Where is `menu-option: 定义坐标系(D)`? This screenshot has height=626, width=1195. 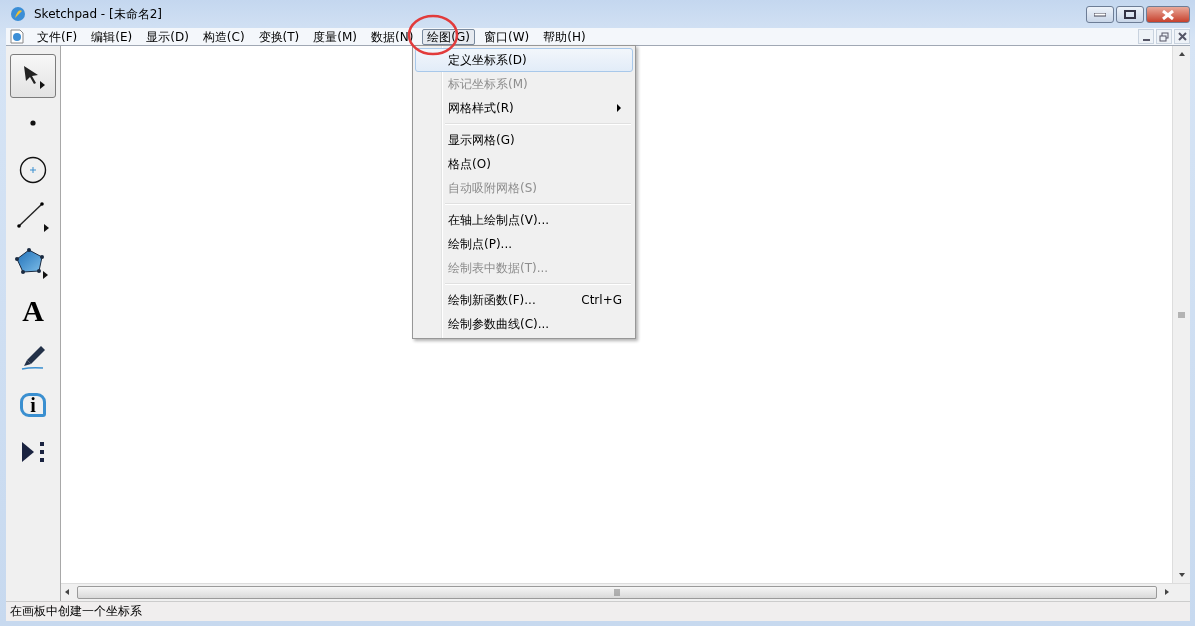
menu-option: 定义坐标系(D) is located at coordinates (524, 60).